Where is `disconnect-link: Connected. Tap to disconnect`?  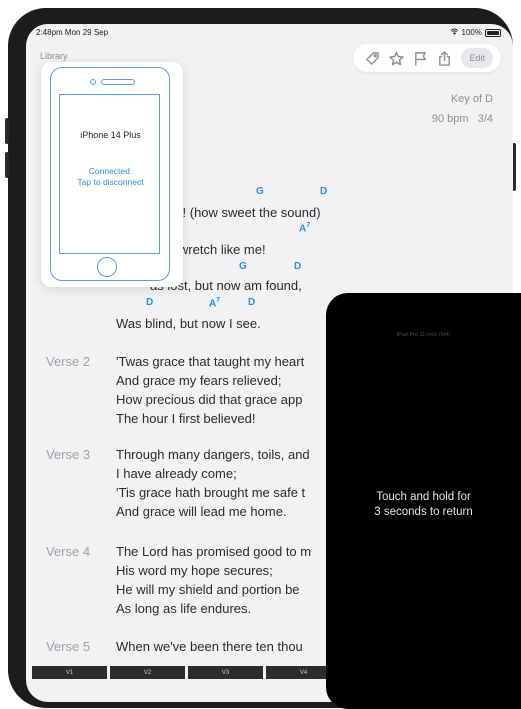 disconnect-link: Connected. Tap to disconnect is located at coordinates (110, 177).